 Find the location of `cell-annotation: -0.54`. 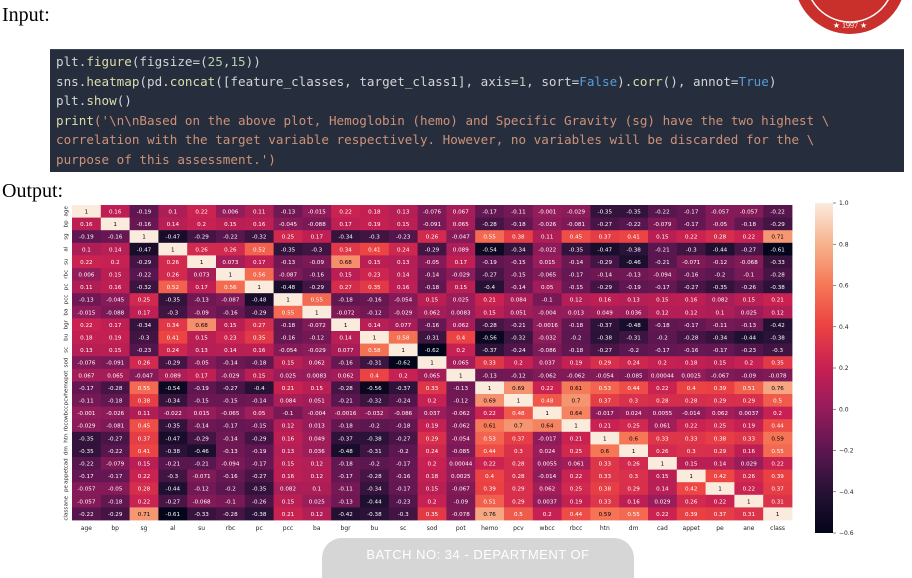

cell-annotation: -0.54 is located at coordinates (173, 389).